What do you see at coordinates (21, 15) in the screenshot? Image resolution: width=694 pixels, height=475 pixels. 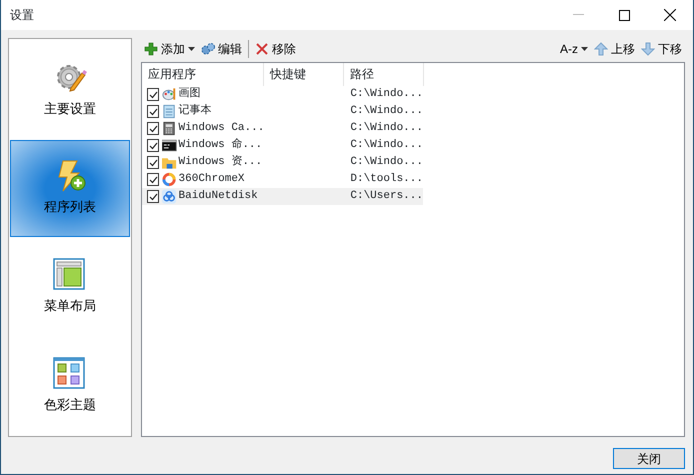 I see `window-title: 设置` at bounding box center [21, 15].